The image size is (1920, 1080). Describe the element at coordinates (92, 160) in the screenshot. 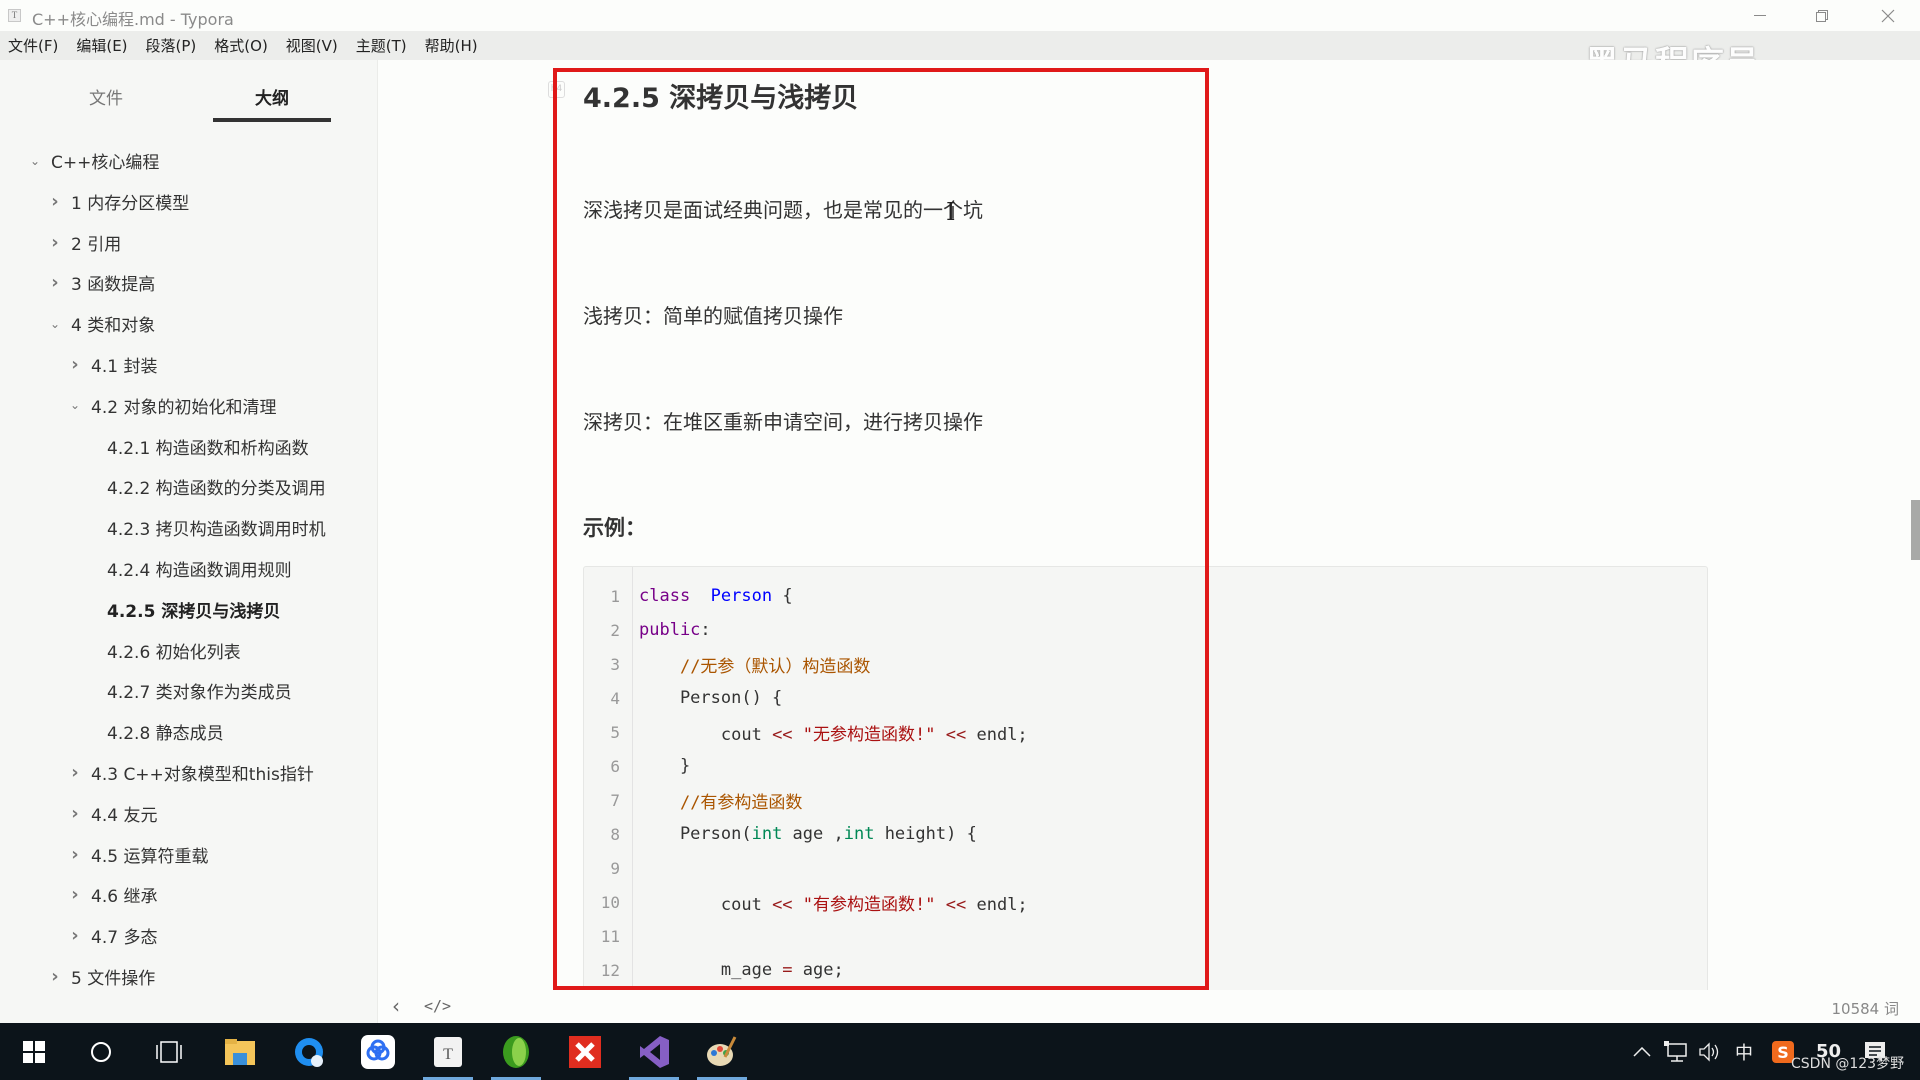

I see `outline-item: ⌄ C++核心编程` at that location.